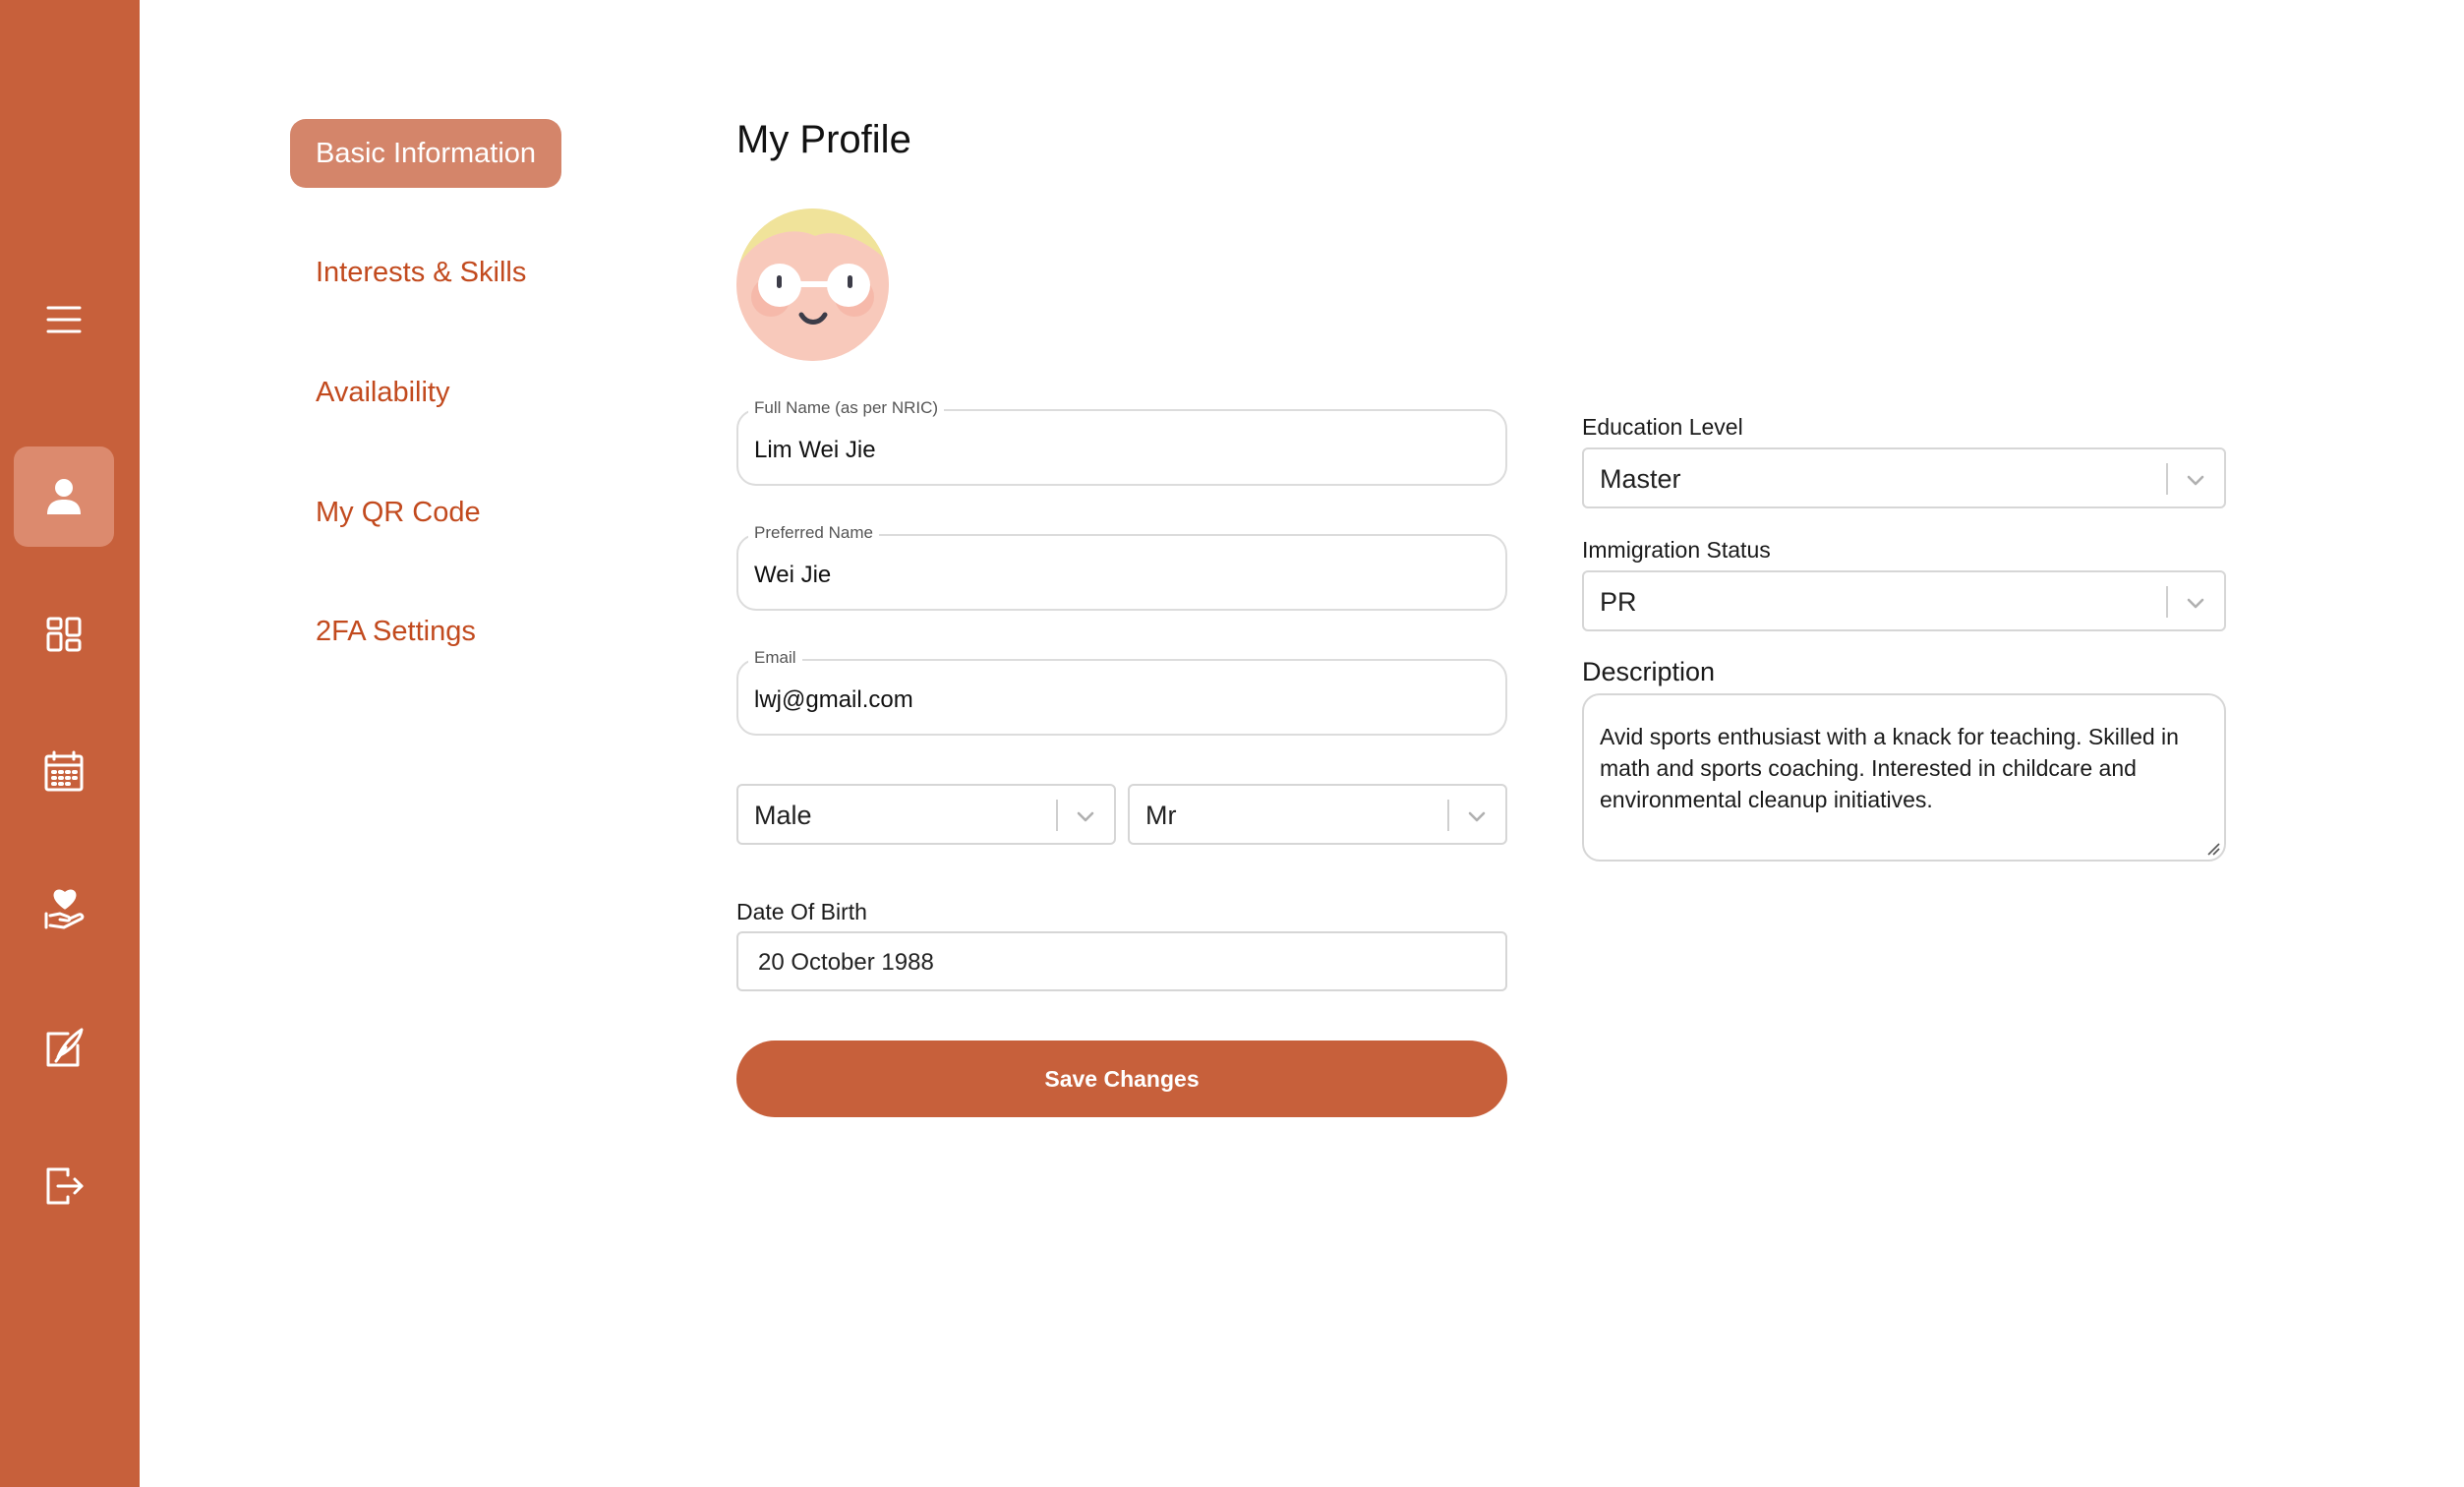 This screenshot has width=2464, height=1487. What do you see at coordinates (1317, 814) in the screenshot?
I see `salutation-select: Mr` at bounding box center [1317, 814].